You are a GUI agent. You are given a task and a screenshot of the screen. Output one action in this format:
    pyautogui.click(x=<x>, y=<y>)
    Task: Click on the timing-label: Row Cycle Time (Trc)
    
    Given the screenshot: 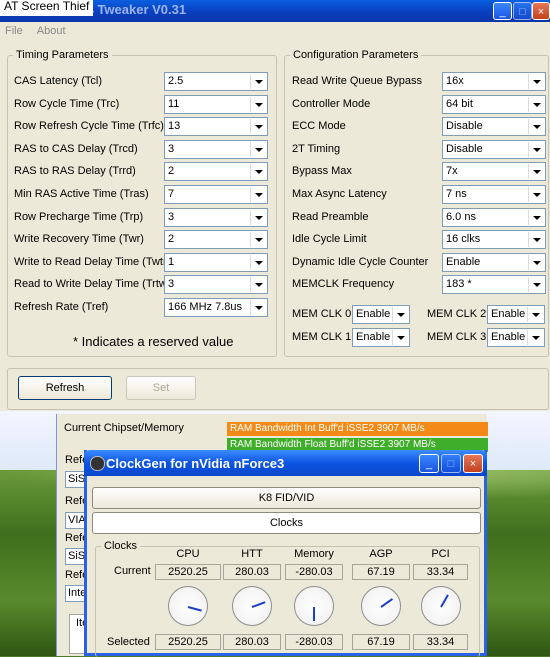 What is the action you would take?
    pyautogui.click(x=67, y=103)
    